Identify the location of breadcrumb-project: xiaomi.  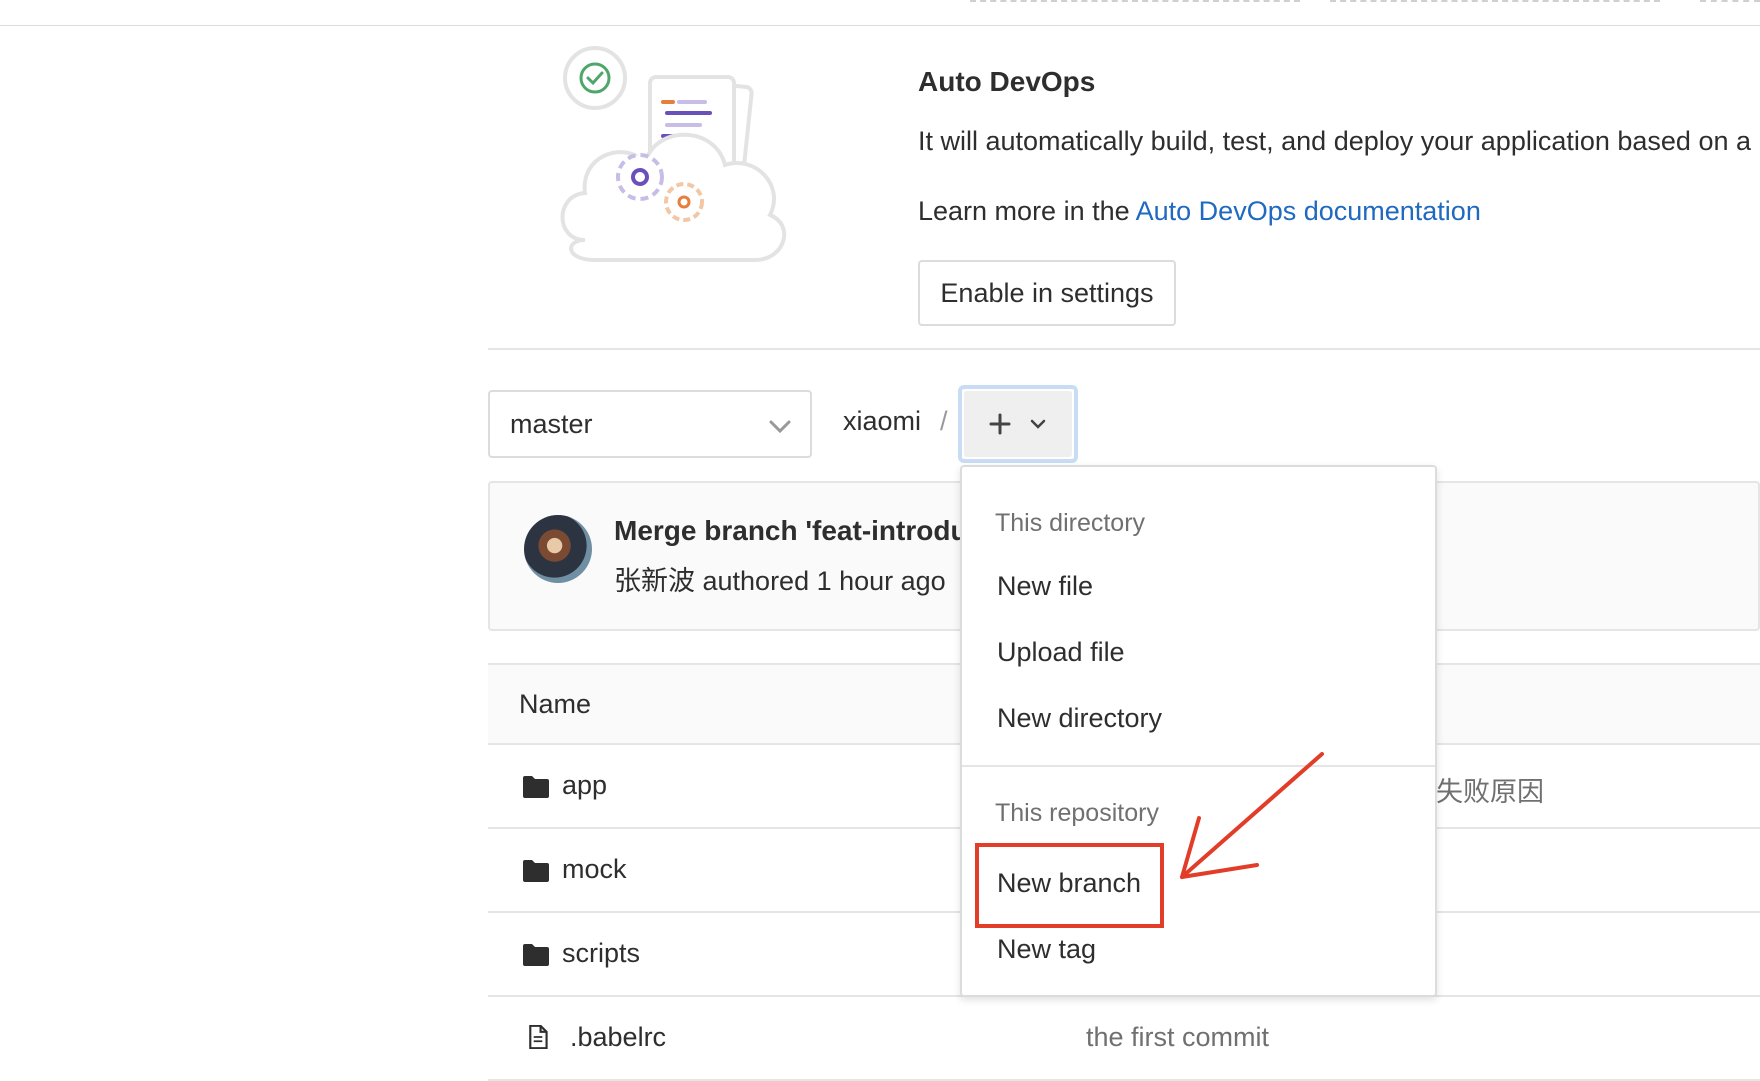
(882, 421).